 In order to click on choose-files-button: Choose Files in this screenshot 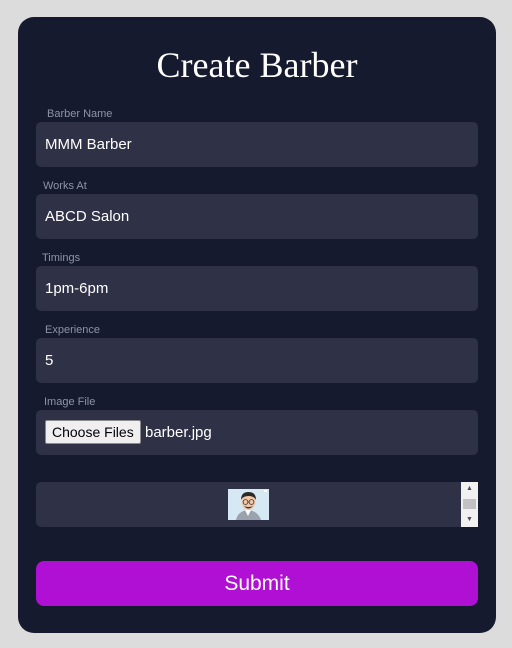, I will do `click(93, 432)`.